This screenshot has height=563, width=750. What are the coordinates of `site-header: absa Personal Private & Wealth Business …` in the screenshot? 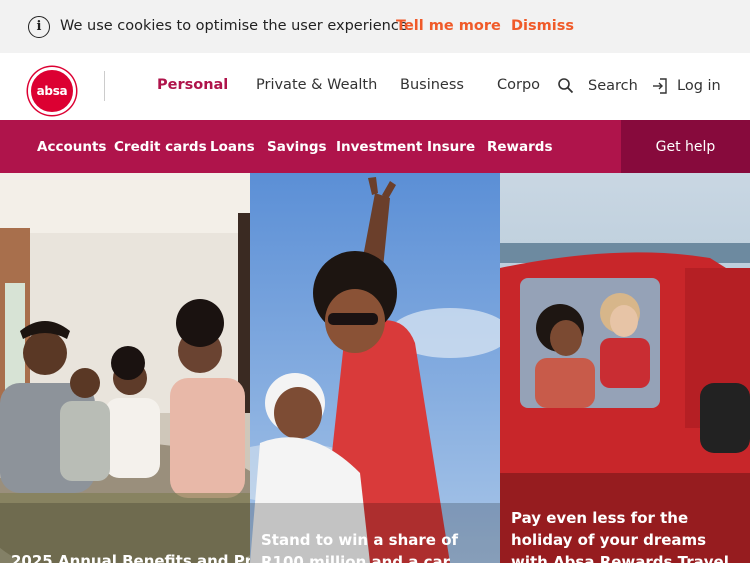 It's located at (375, 86).